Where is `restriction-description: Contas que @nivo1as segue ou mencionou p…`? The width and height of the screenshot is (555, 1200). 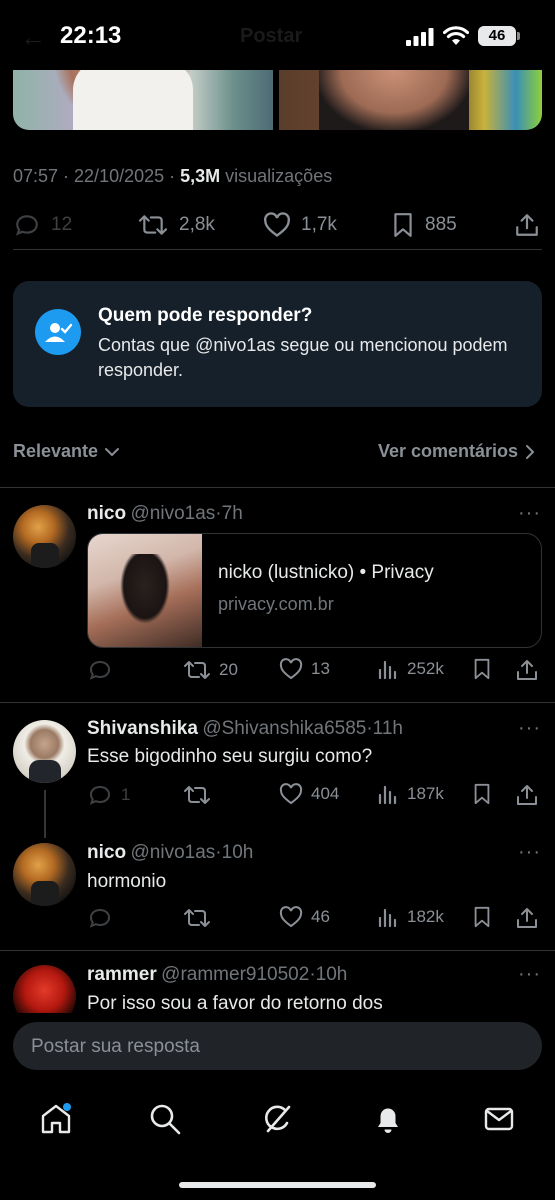
restriction-description: Contas que @nivo1as segue ou mencionou p… is located at coordinates (303, 357).